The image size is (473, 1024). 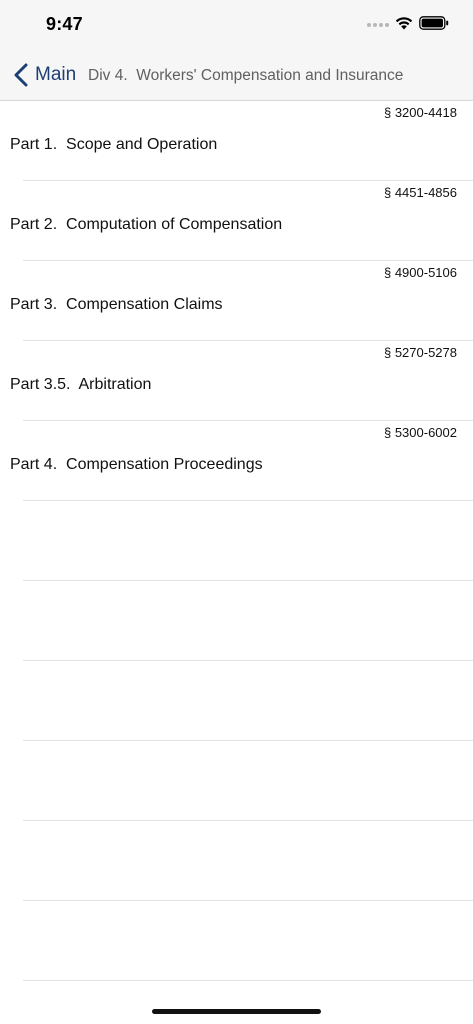 I want to click on chevron-left-icon, so click(x=21, y=75).